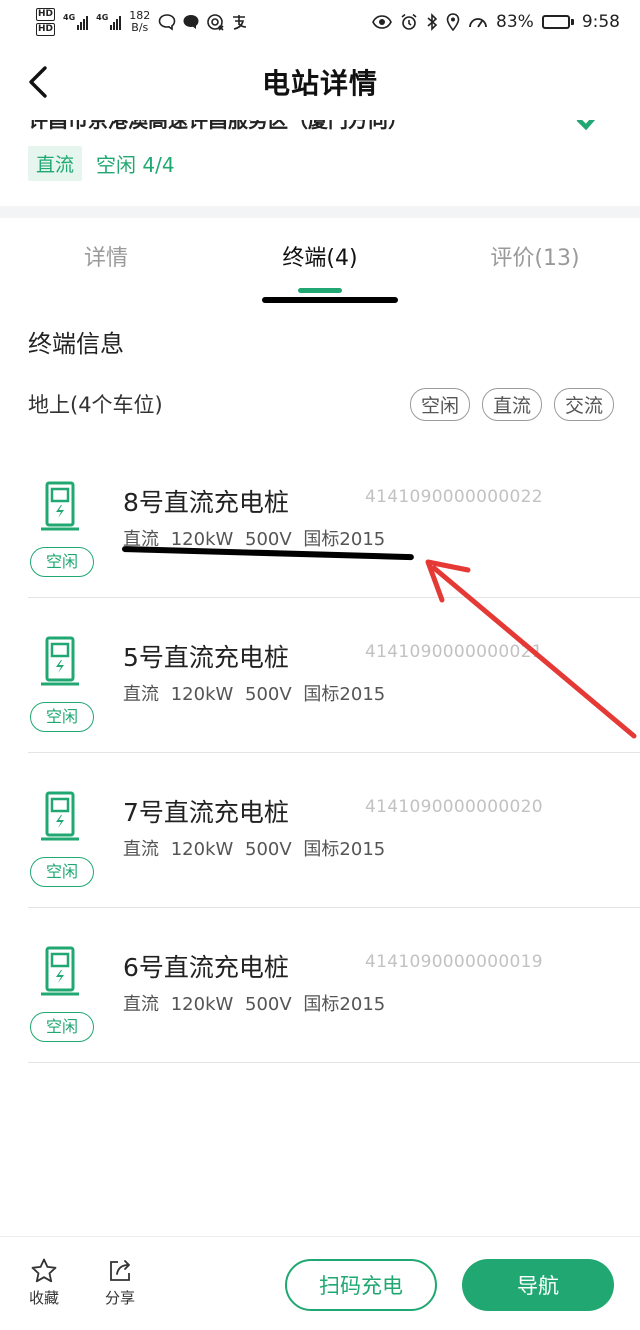 The width and height of the screenshot is (640, 1330). Describe the element at coordinates (206, 967) in the screenshot. I see `terminal-name: 6号直流充电桩` at that location.